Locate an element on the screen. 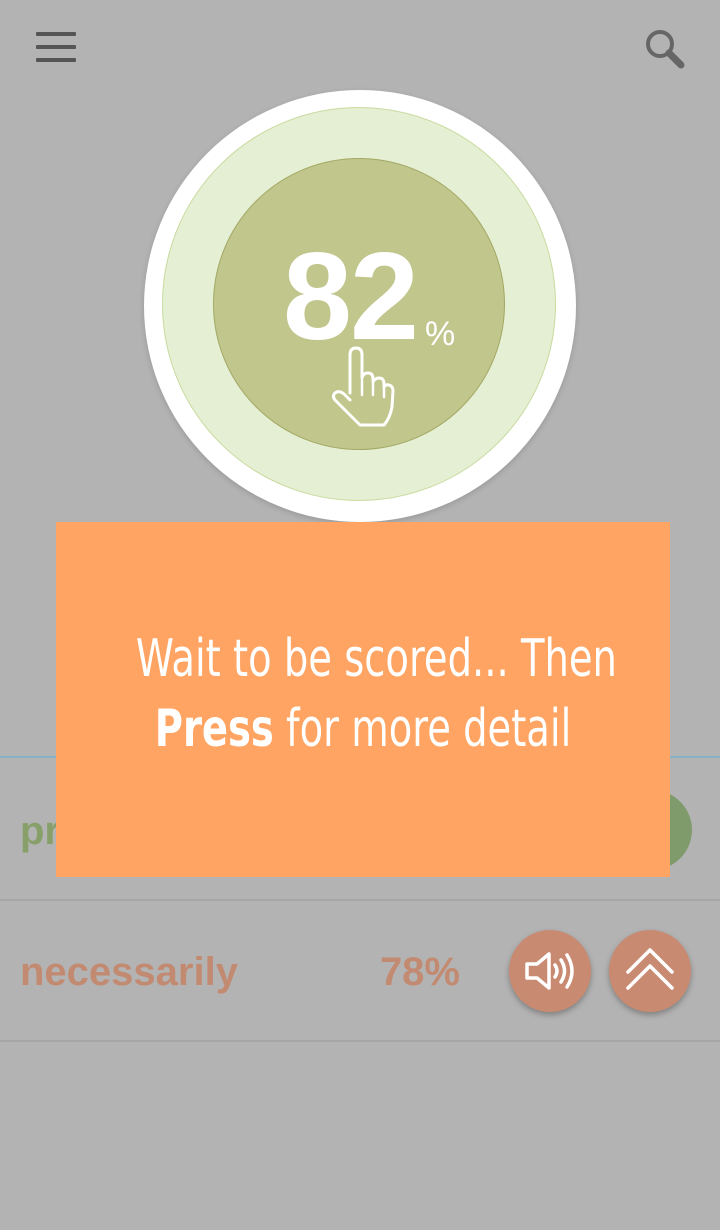  search-button is located at coordinates (665, 49).